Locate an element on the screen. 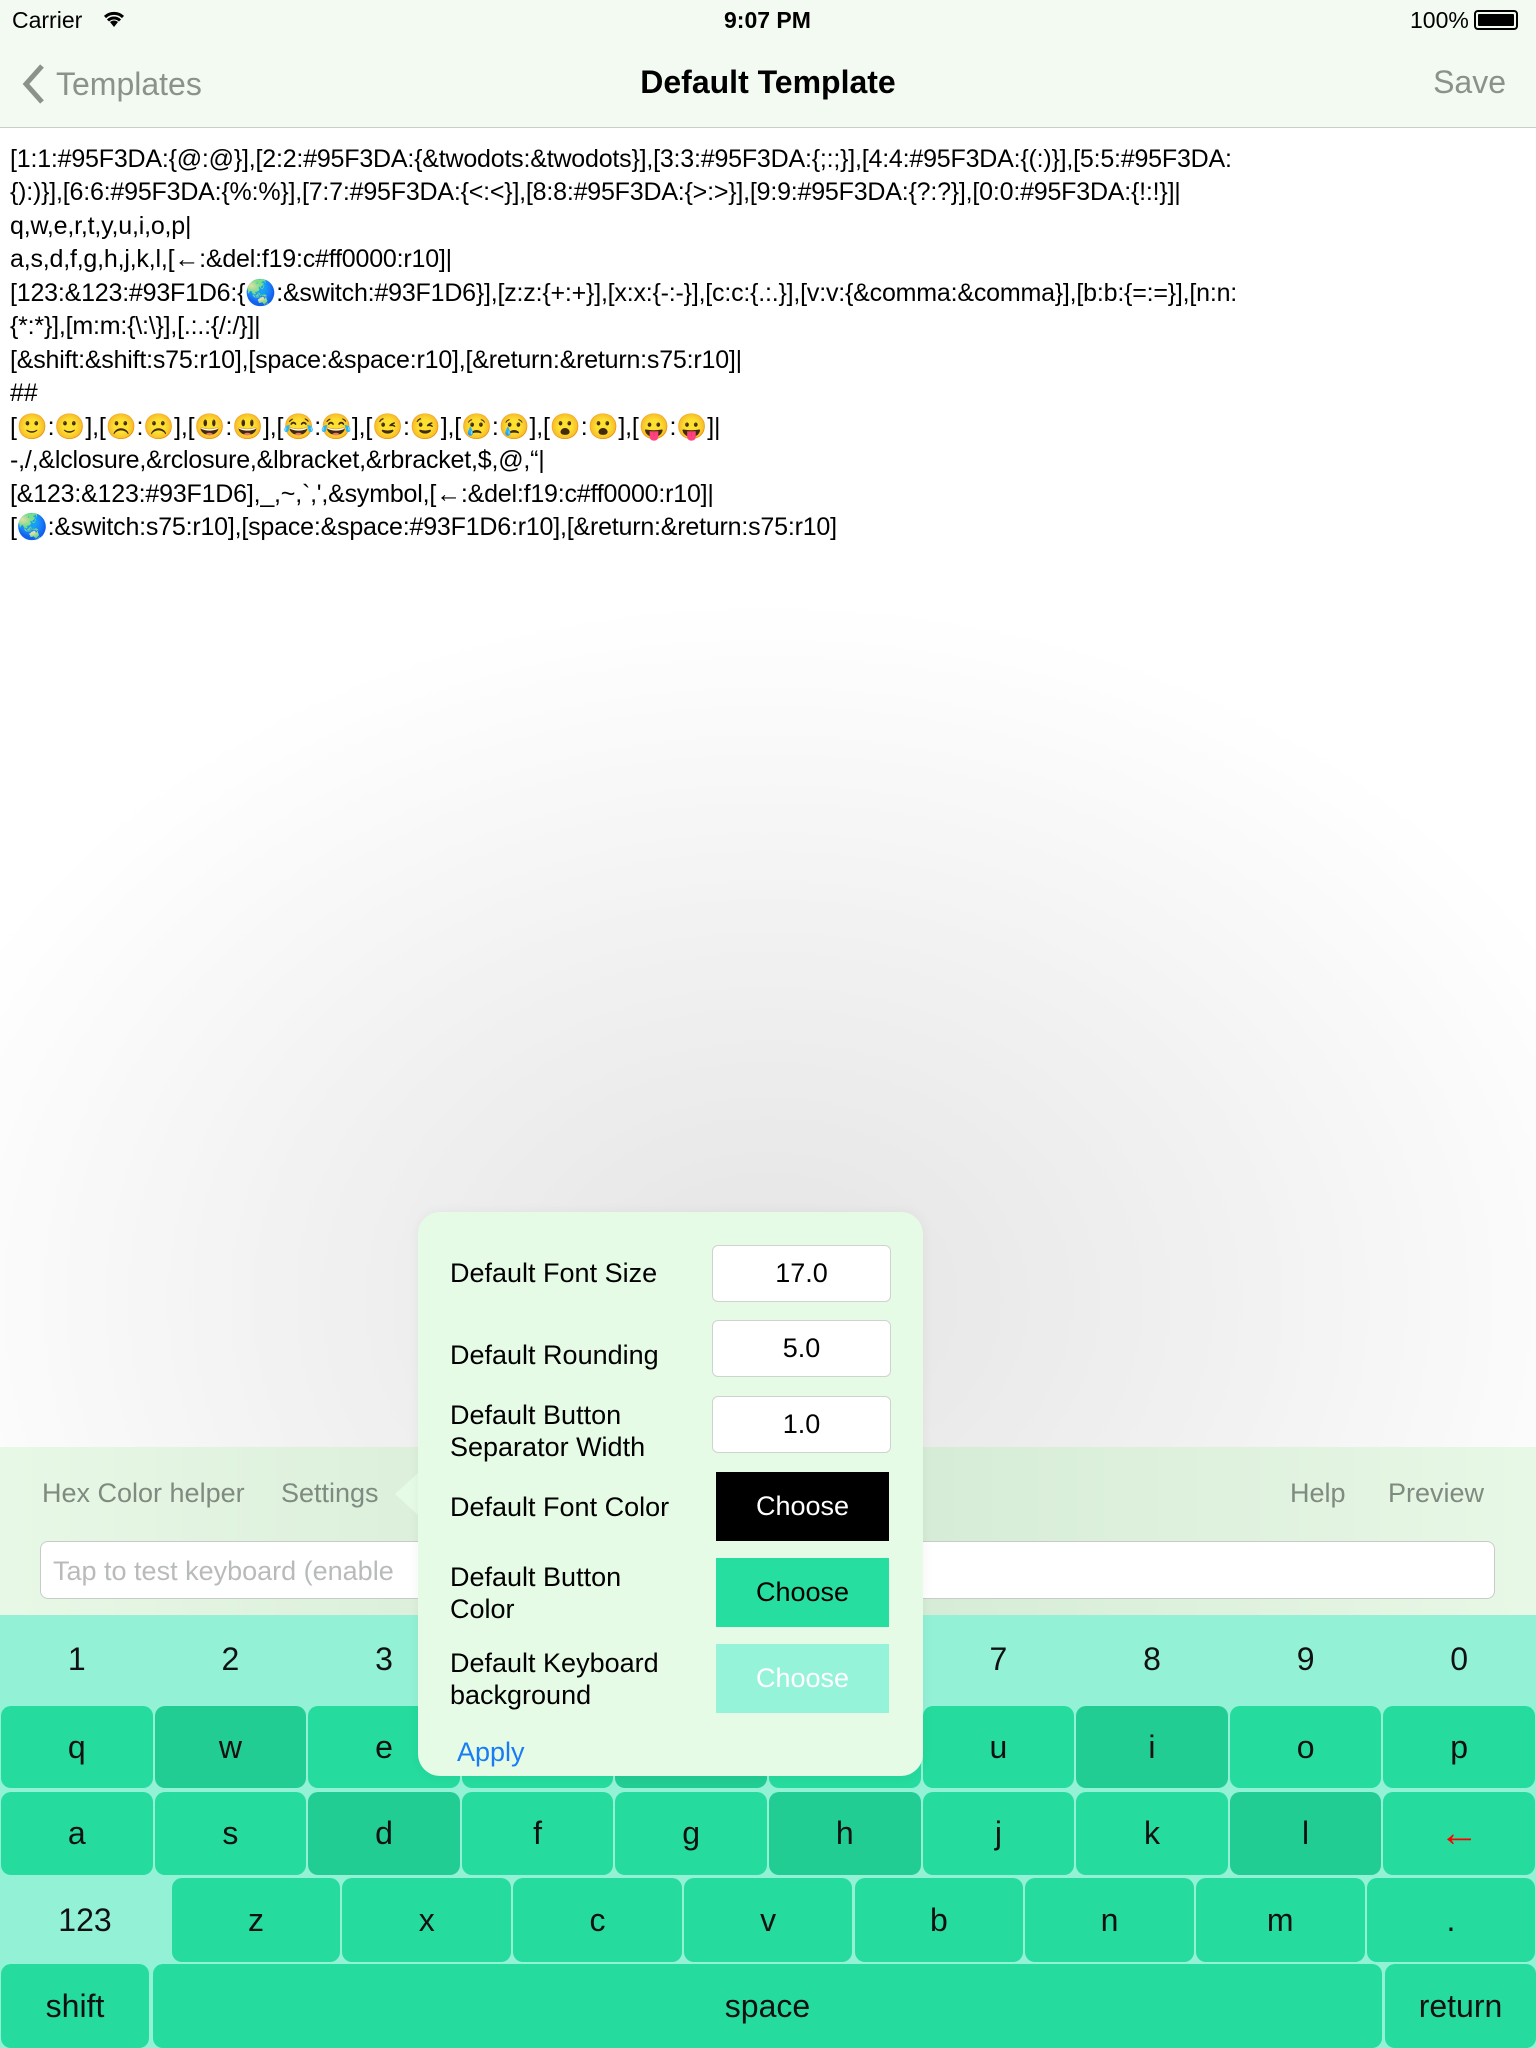 The image size is (1536, 2048). key-q: q is located at coordinates (77, 1747).